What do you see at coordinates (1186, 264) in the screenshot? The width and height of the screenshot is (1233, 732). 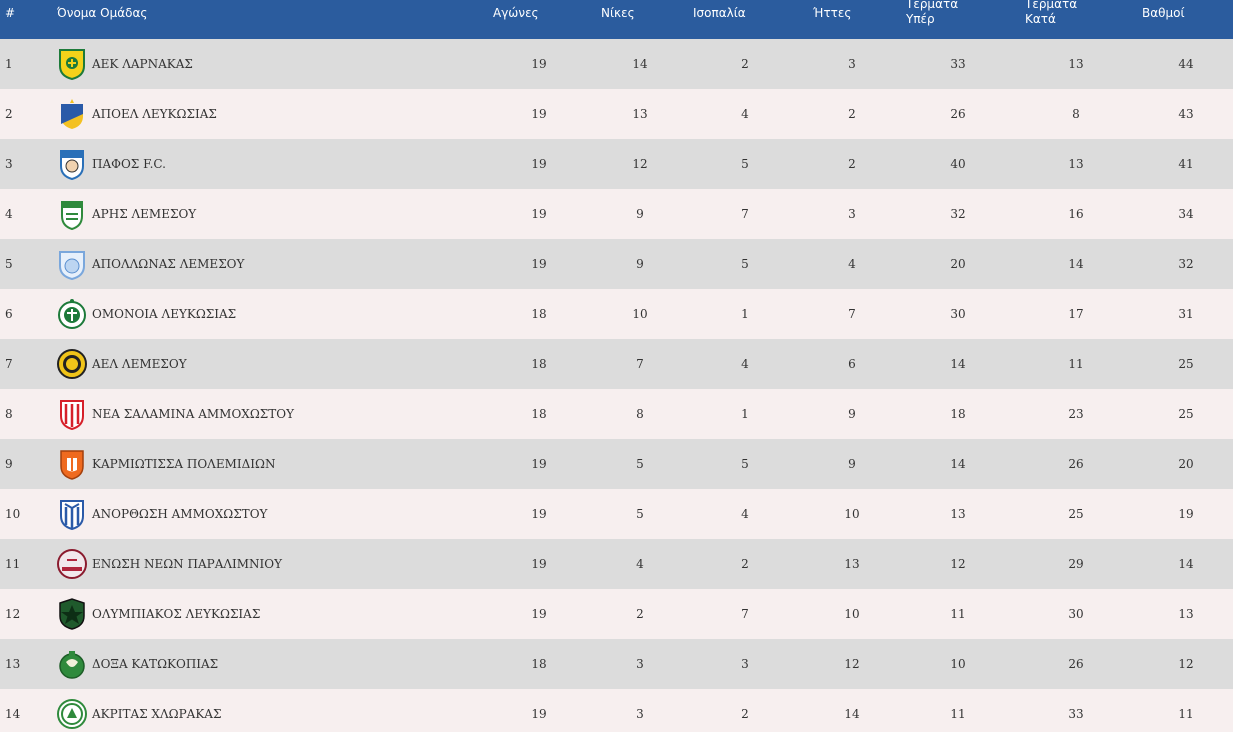 I see `cell-points: 32` at bounding box center [1186, 264].